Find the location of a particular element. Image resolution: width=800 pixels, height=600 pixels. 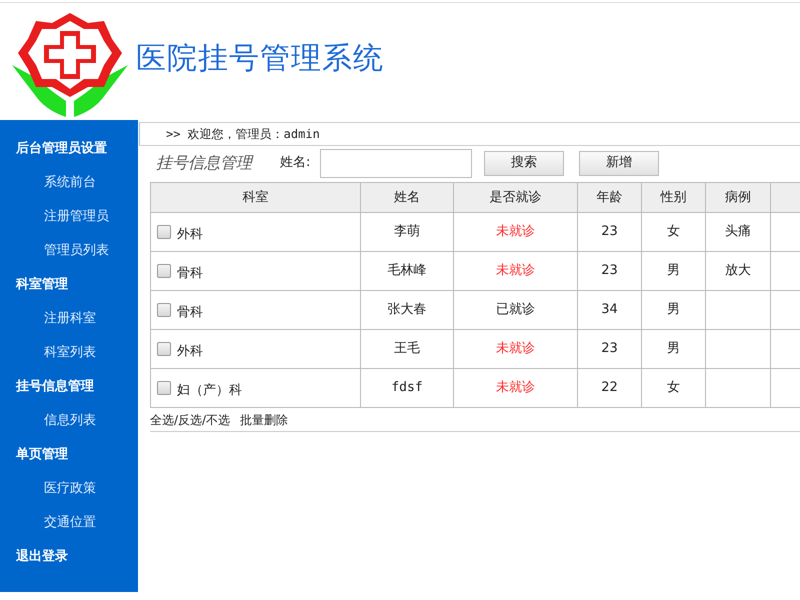

sidebar-section: 挂号信息管理 is located at coordinates (69, 387).